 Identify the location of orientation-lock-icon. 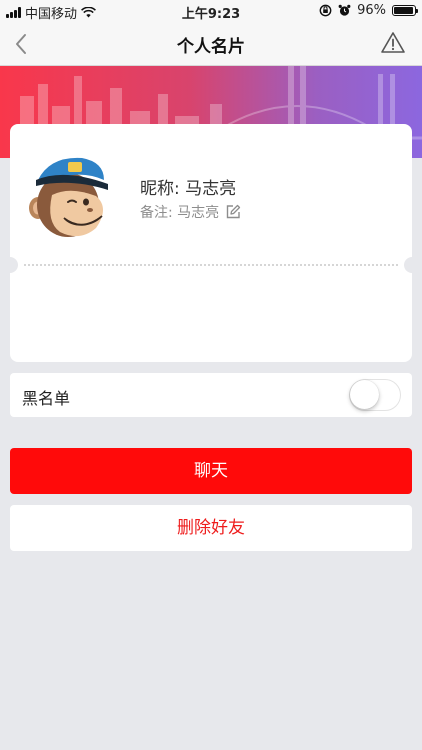
(325, 10).